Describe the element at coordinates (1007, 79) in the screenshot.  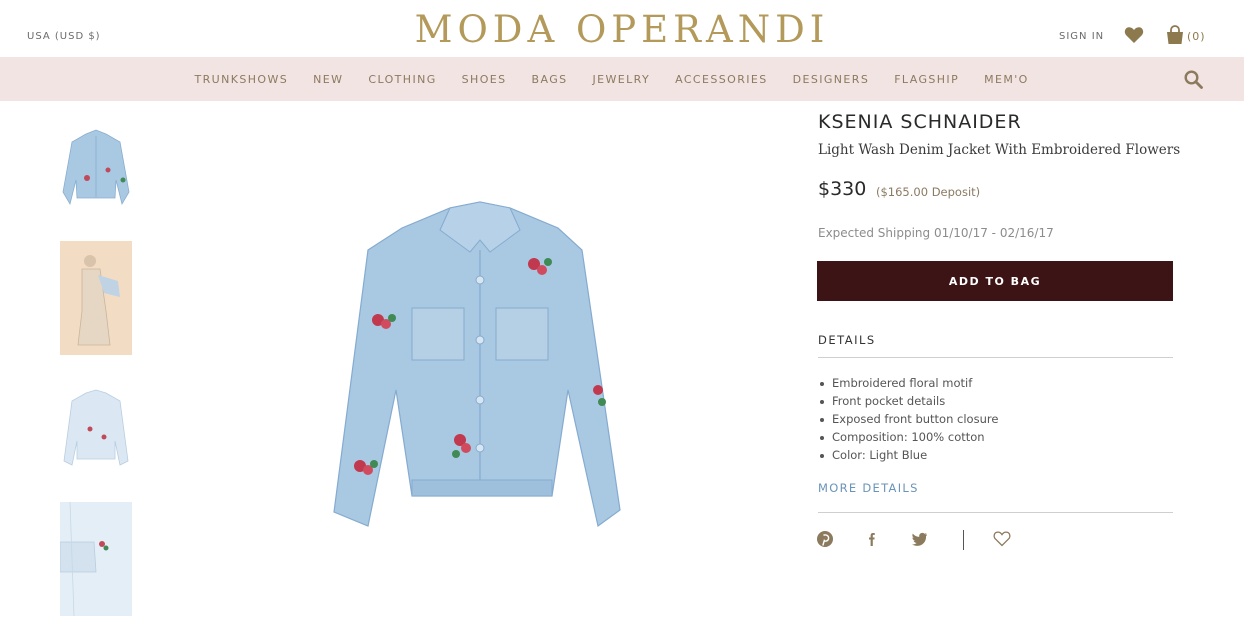
I see `nav-item-memo: MEM'O` at that location.